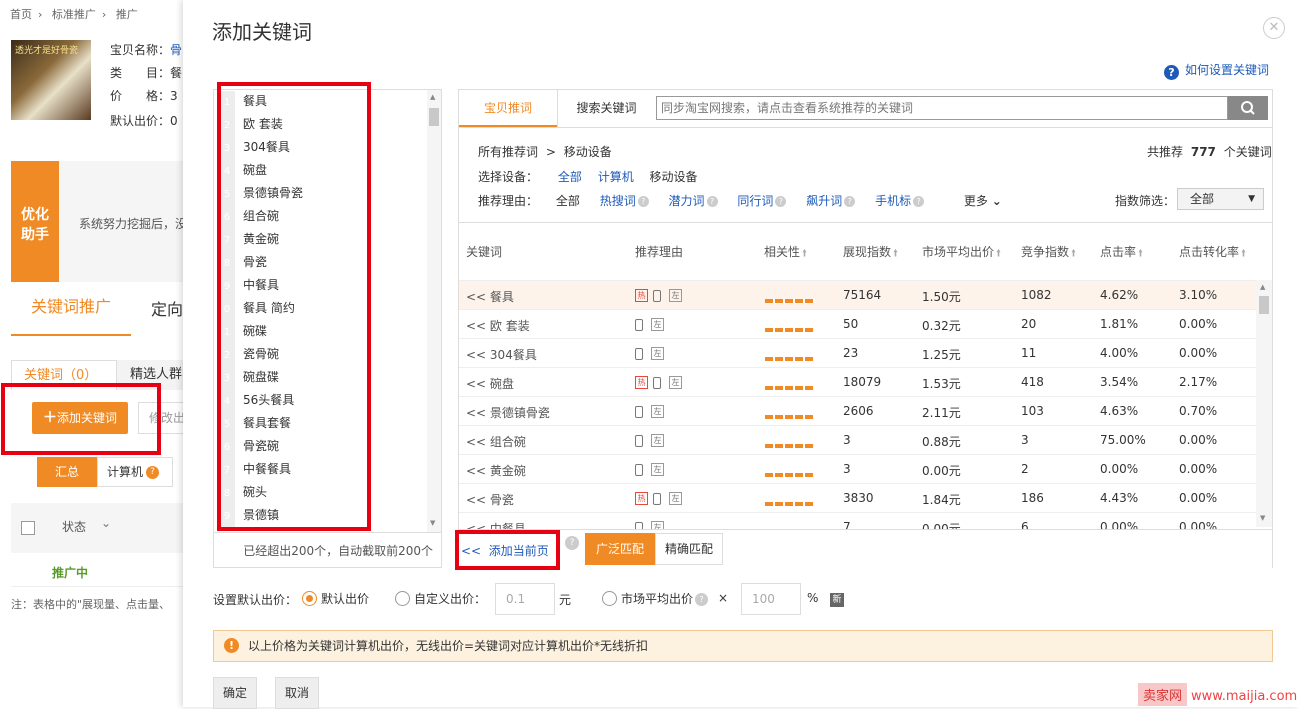 Image resolution: width=1299 pixels, height=709 pixels. What do you see at coordinates (74, 14) in the screenshot?
I see `breadcrumb-standard: 标准推广` at bounding box center [74, 14].